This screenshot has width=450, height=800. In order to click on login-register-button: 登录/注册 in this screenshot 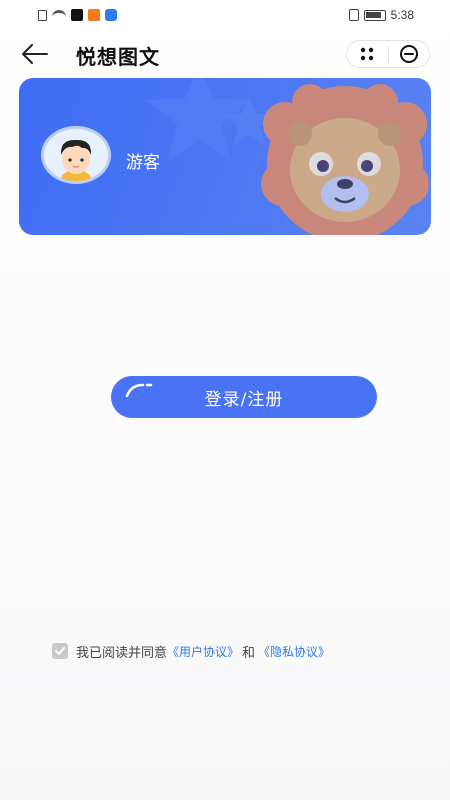, I will do `click(244, 397)`.